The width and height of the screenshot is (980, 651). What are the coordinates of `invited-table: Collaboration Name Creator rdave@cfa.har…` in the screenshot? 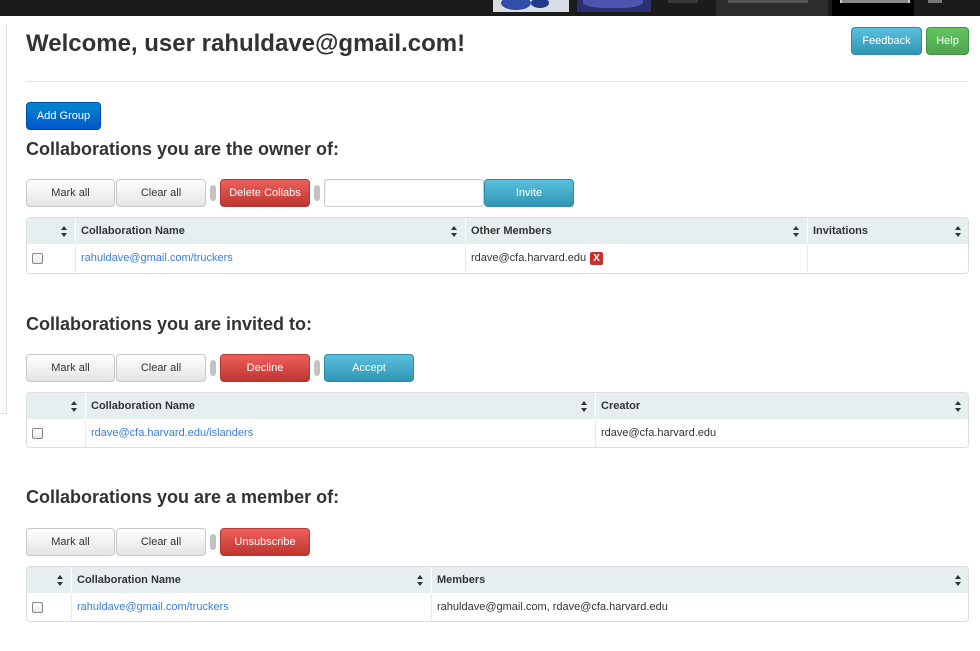 It's located at (497, 420).